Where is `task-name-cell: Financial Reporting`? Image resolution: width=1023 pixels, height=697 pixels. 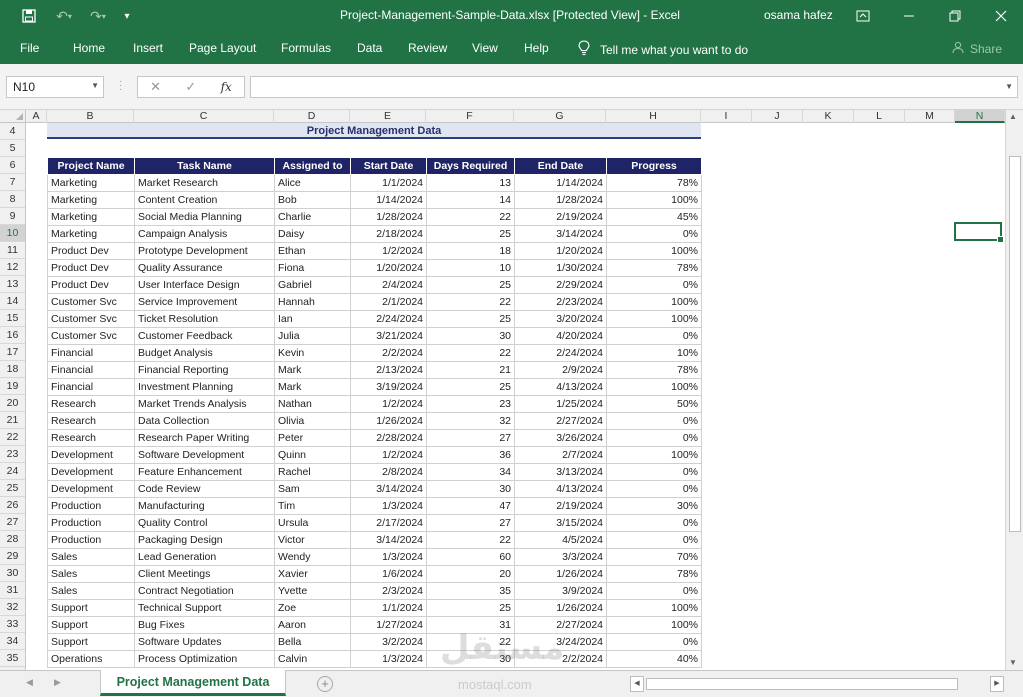
task-name-cell: Financial Reporting is located at coordinates (204, 370).